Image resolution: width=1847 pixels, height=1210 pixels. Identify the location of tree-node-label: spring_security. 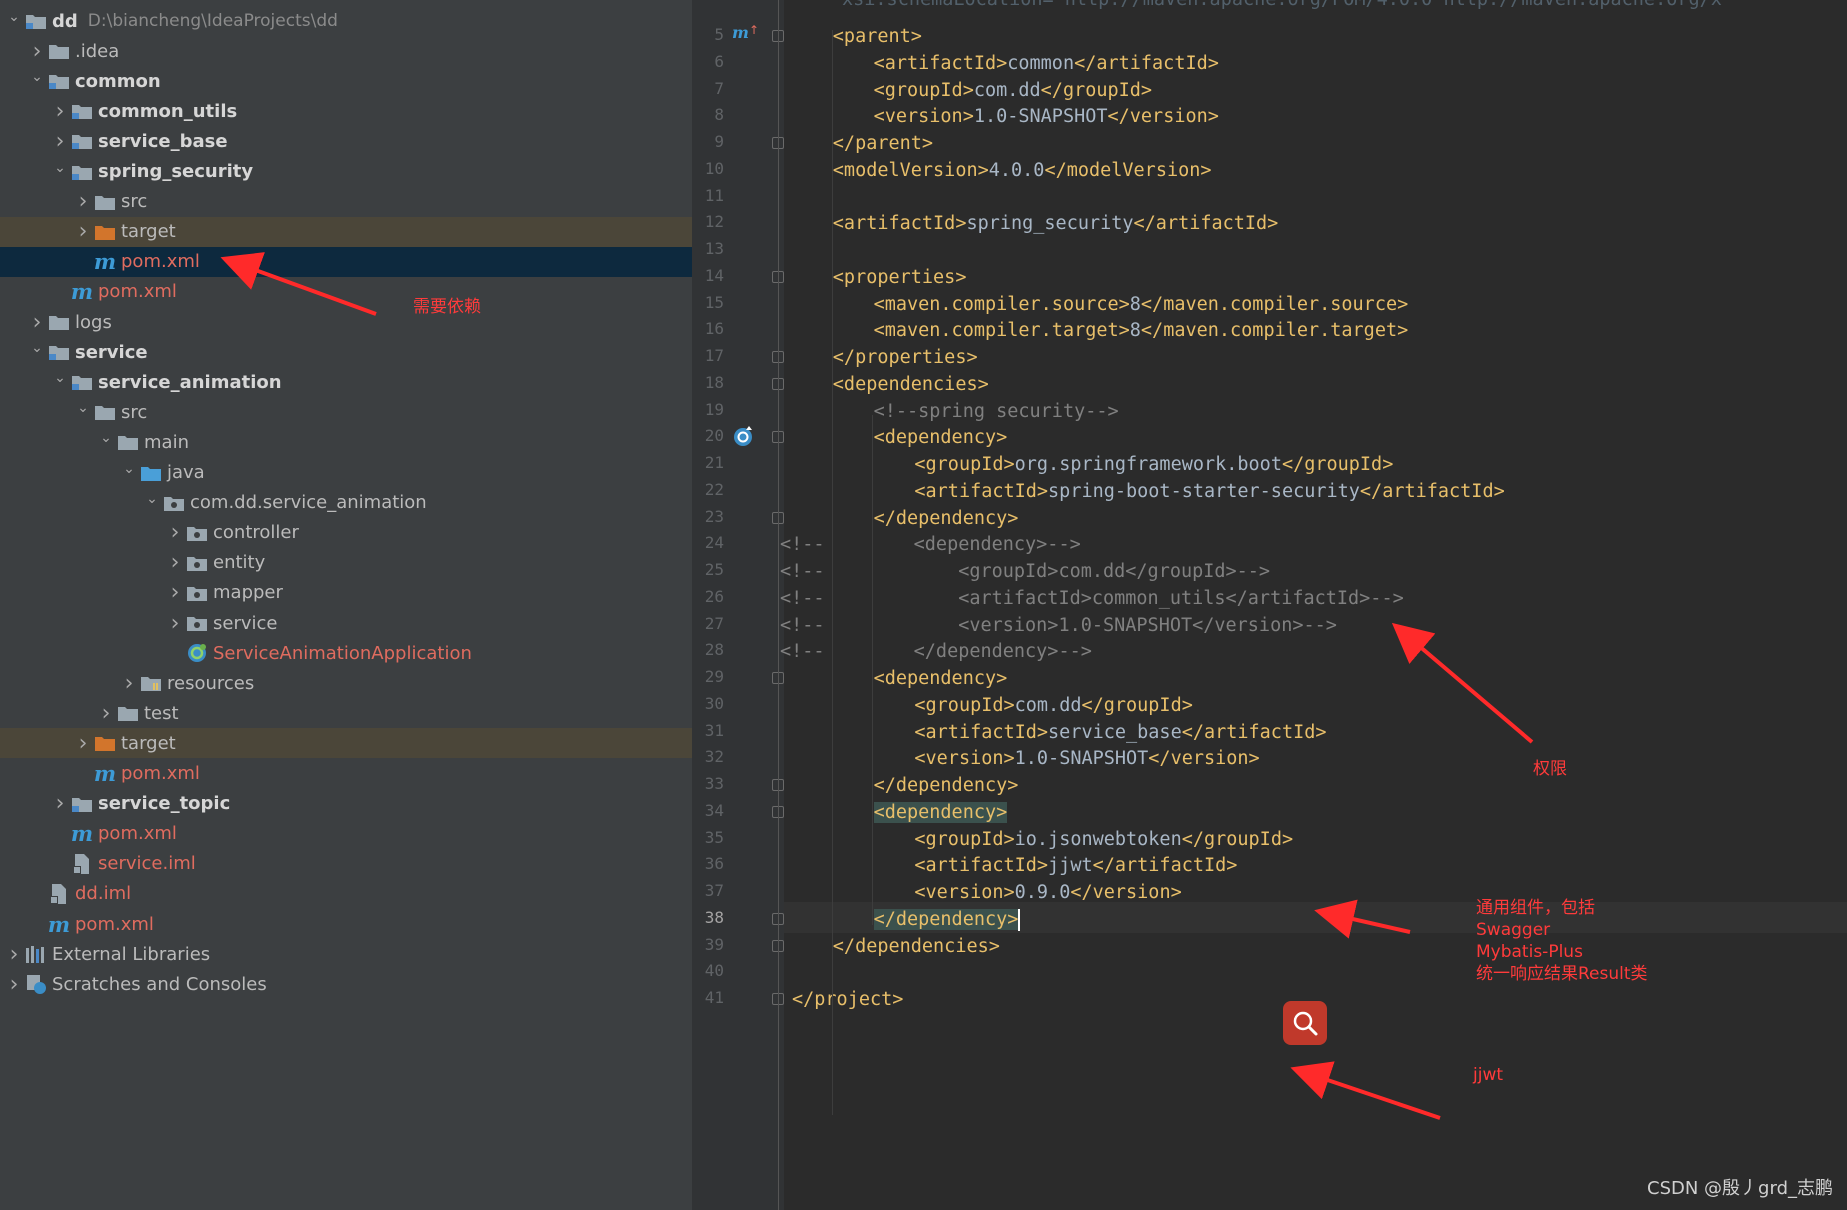
(176, 171).